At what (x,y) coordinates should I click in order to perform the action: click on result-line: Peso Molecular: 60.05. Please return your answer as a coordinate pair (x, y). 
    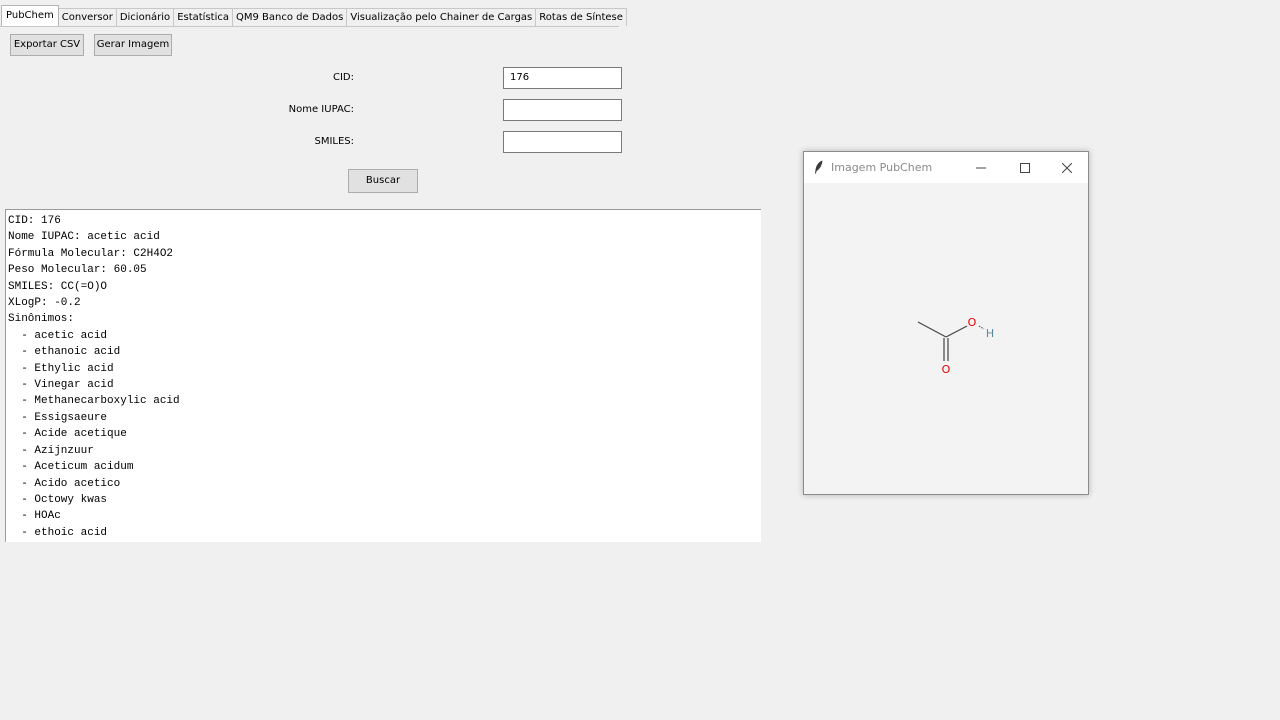
    Looking at the image, I should click on (77, 270).